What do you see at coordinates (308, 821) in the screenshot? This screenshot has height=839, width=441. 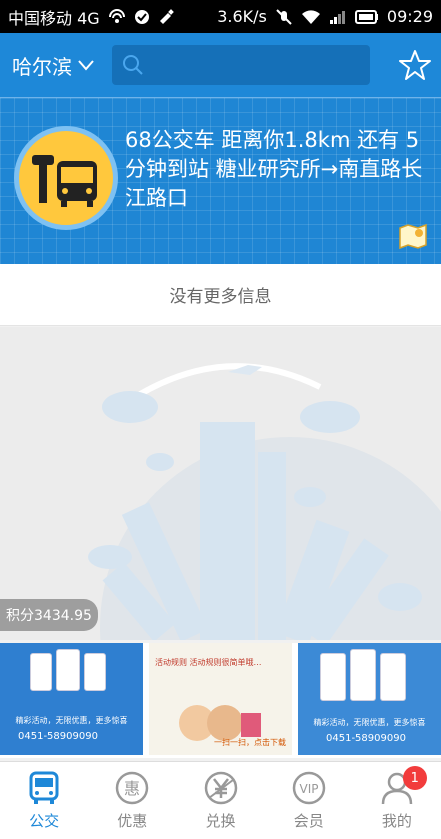 I see `tab-label: 会员` at bounding box center [308, 821].